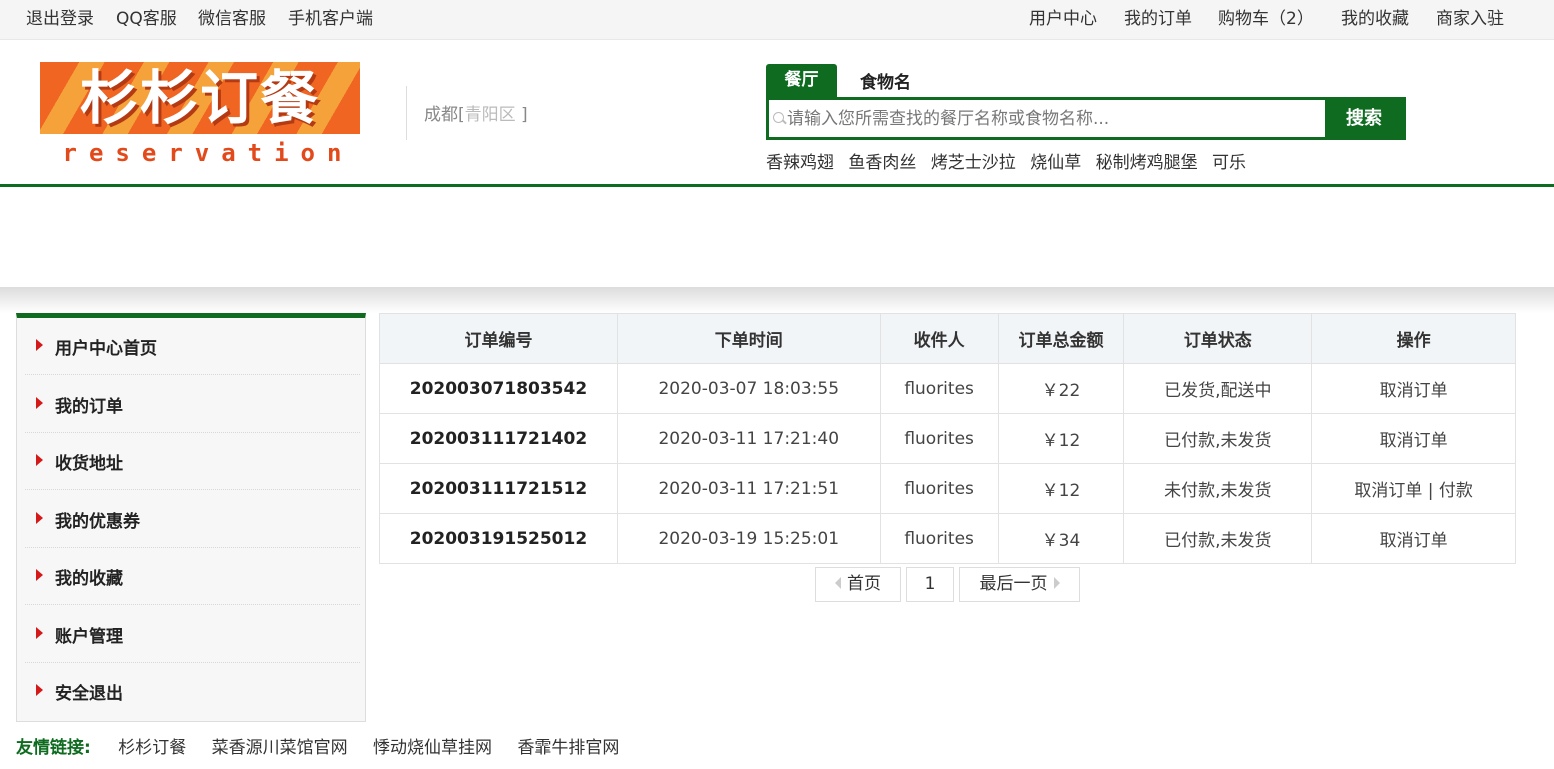 Image resolution: width=1554 pixels, height=769 pixels. What do you see at coordinates (1061, 388) in the screenshot?
I see `order-amount: ￥22` at bounding box center [1061, 388].